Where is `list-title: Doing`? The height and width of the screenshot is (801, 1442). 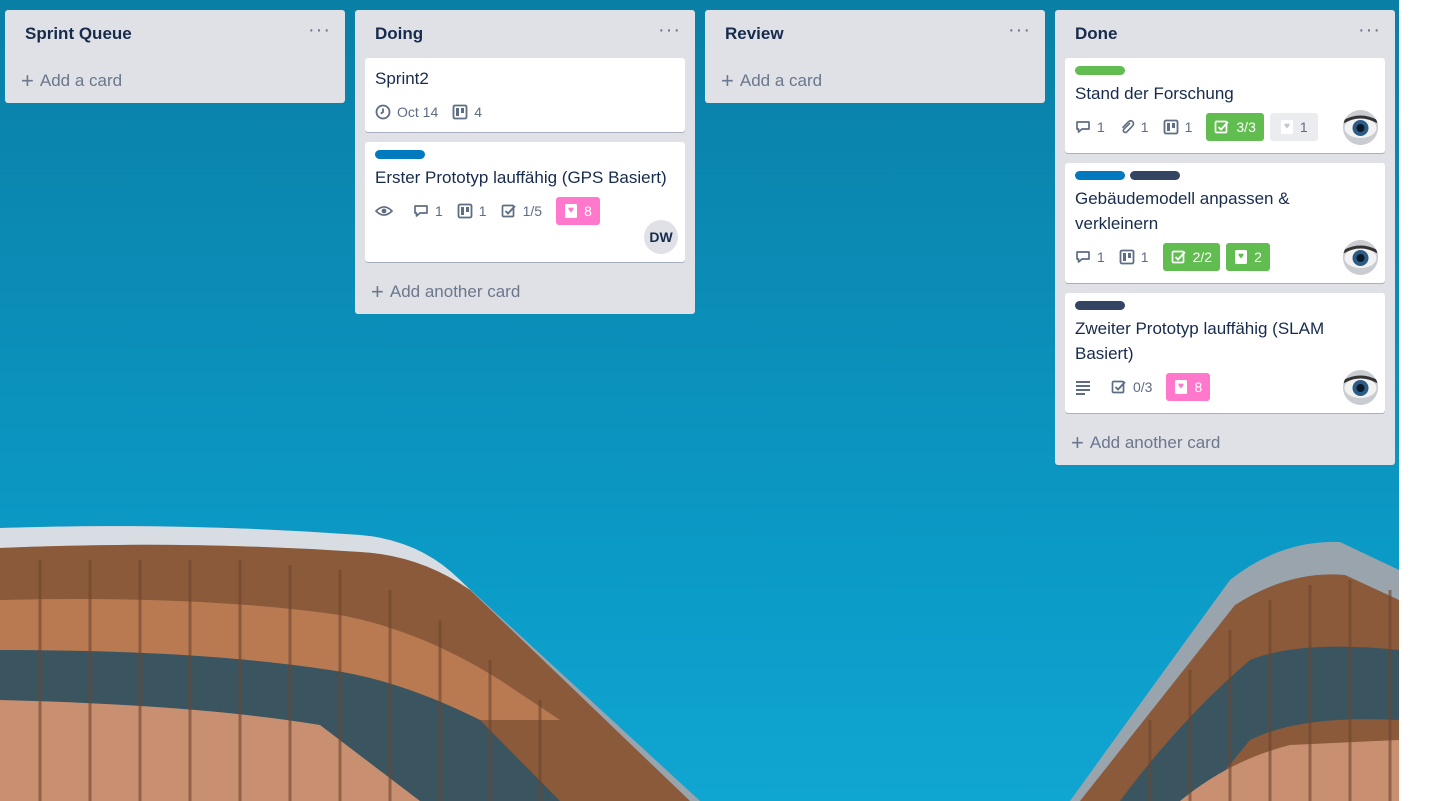
list-title: Doing is located at coordinates (399, 34).